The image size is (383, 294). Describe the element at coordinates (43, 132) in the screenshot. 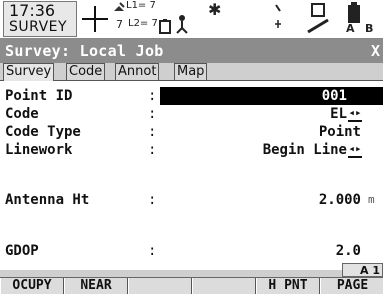

I see `code-type-label: Code Type` at that location.